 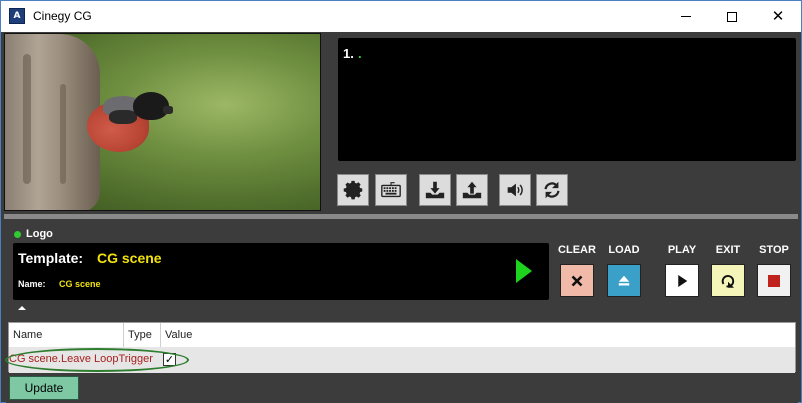 I want to click on refresh-icon, so click(x=552, y=190).